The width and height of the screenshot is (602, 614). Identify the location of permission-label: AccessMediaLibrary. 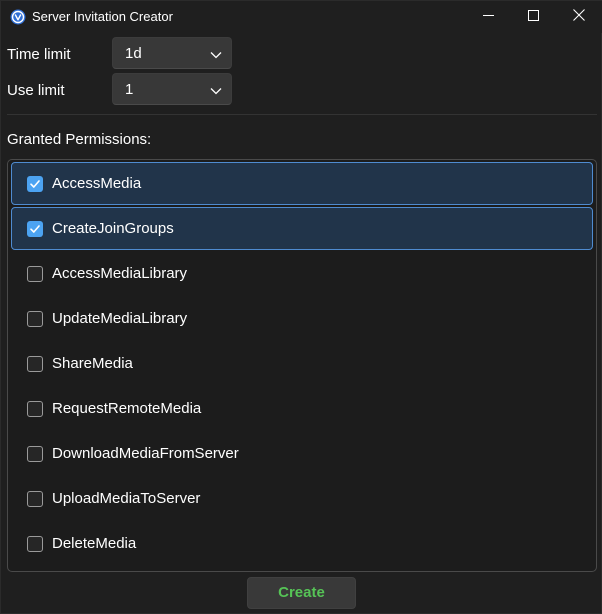
(120, 273).